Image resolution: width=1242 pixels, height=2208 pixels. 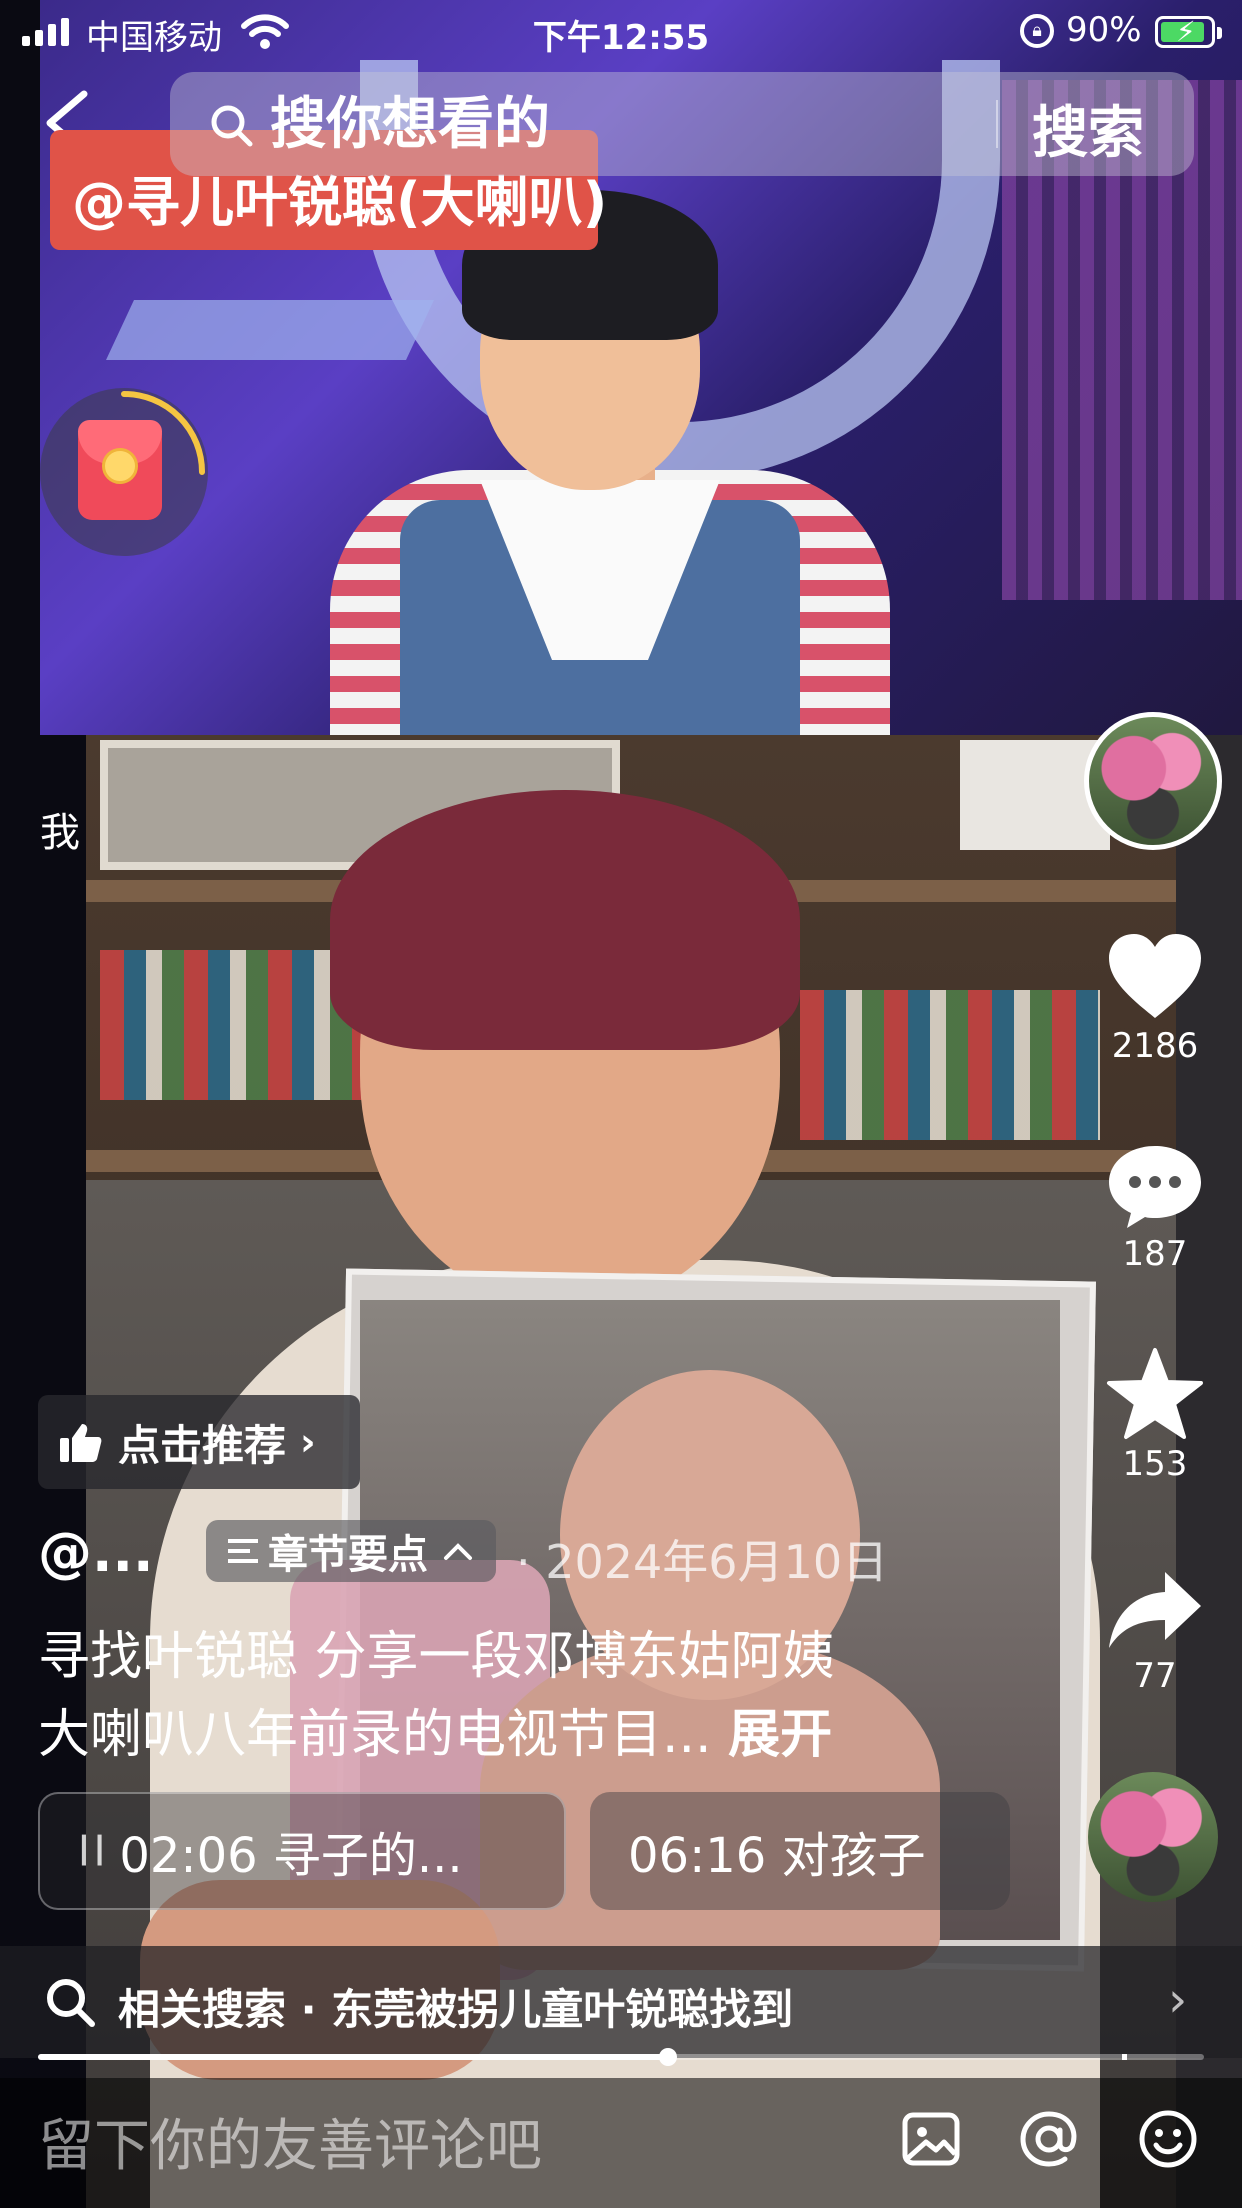 I want to click on red-packet-widget, so click(x=124, y=472).